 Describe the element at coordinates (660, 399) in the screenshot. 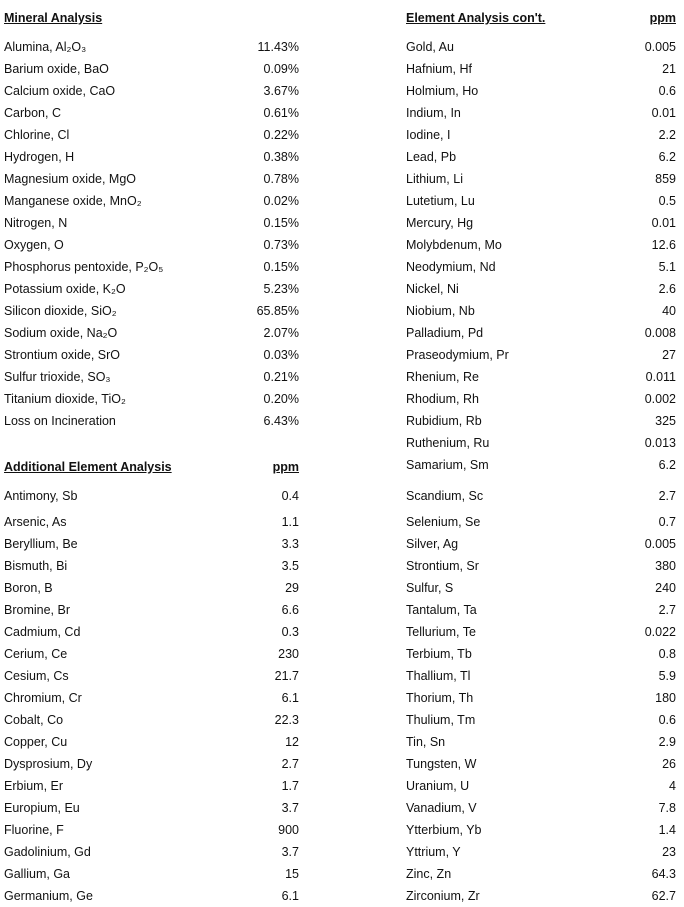

I see `row-value: 0.002` at that location.